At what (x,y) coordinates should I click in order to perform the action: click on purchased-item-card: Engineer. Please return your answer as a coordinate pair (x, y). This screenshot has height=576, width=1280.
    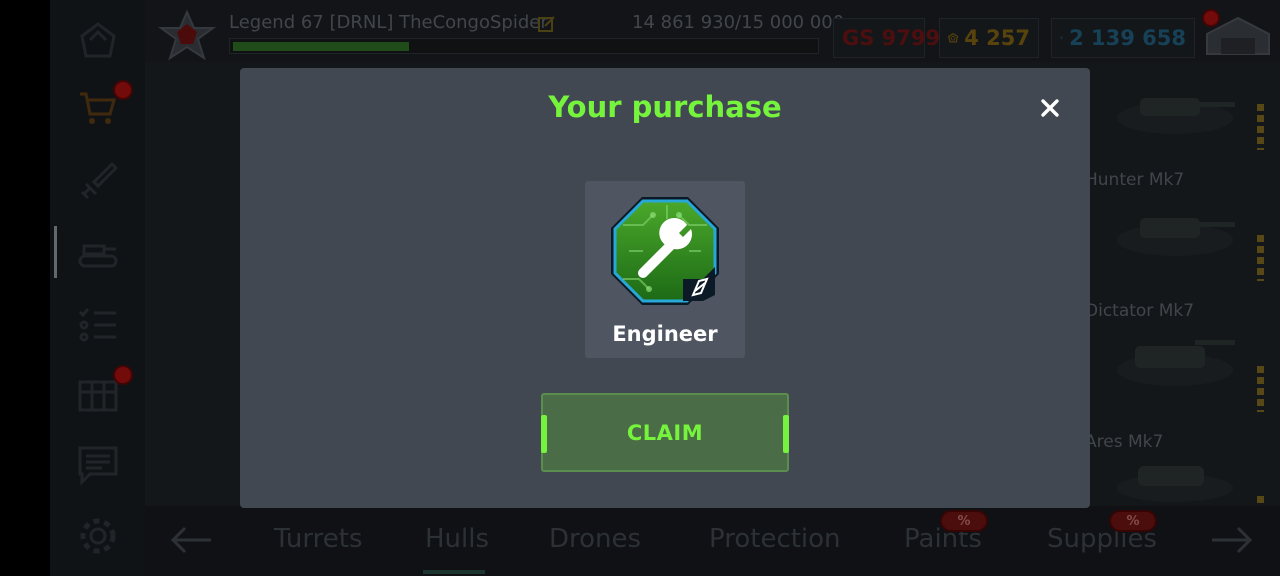
    Looking at the image, I should click on (665, 269).